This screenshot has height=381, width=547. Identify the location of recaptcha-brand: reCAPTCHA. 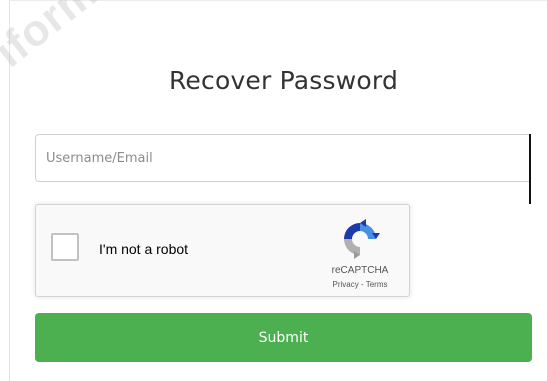
(360, 270).